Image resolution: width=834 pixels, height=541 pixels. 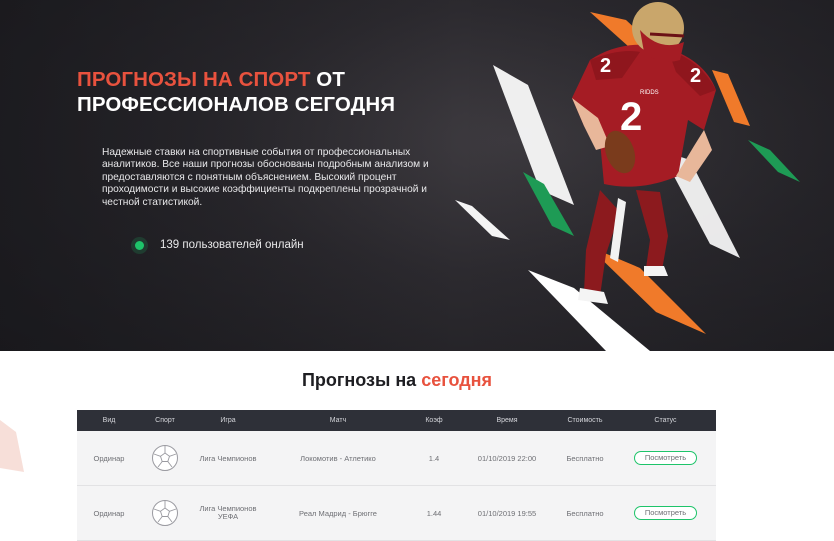 I want to click on jersey-shoulder-number-left: 2, so click(x=605, y=66).